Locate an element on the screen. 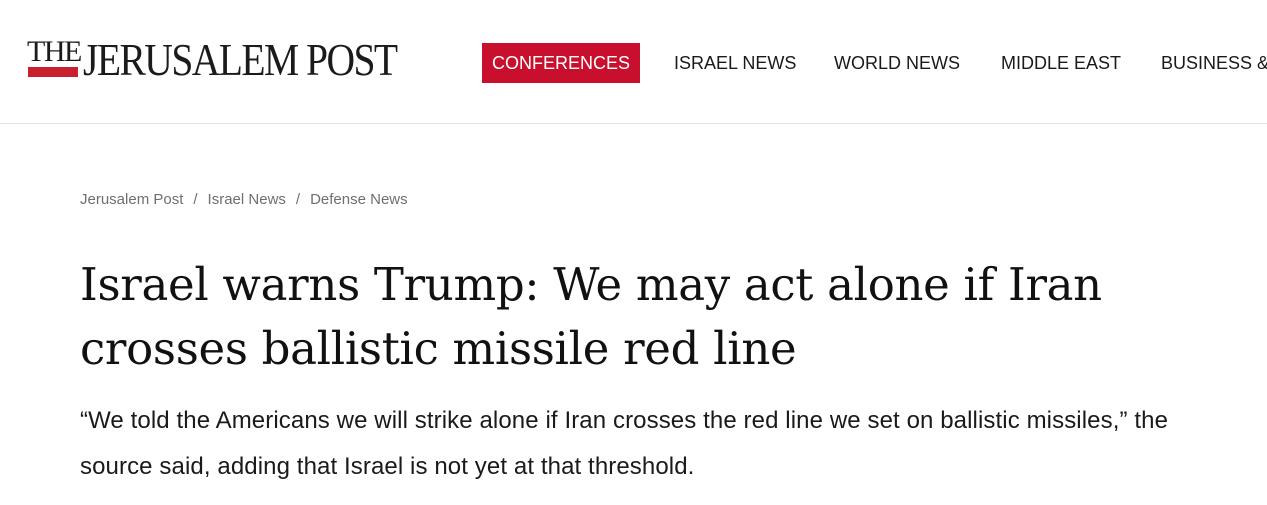 Image resolution: width=1267 pixels, height=505 pixels. logo-masthead: JERUSALEM POST is located at coordinates (240, 59).